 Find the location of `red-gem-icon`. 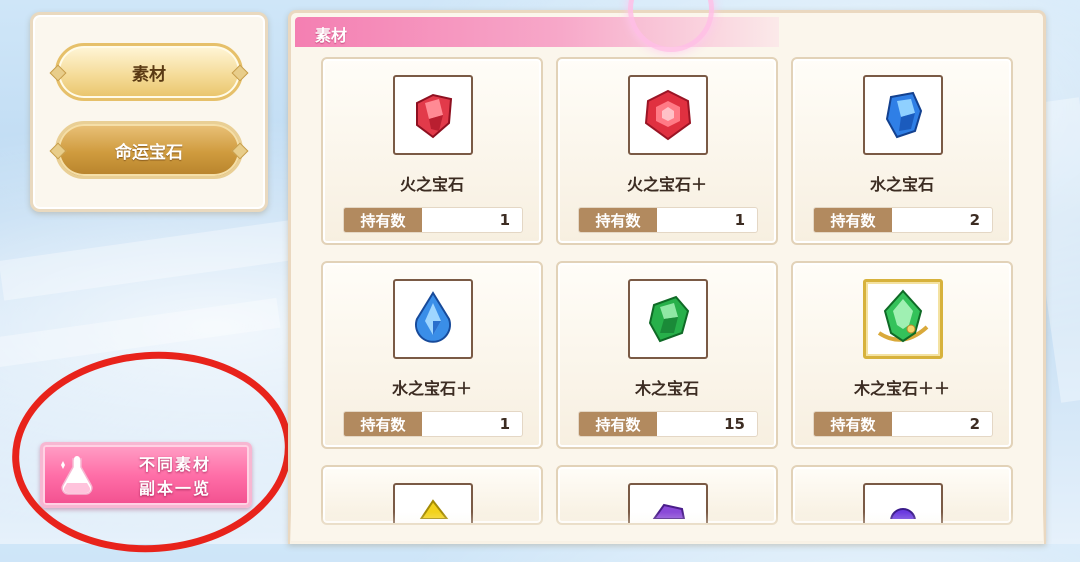

red-gem-icon is located at coordinates (434, 116).